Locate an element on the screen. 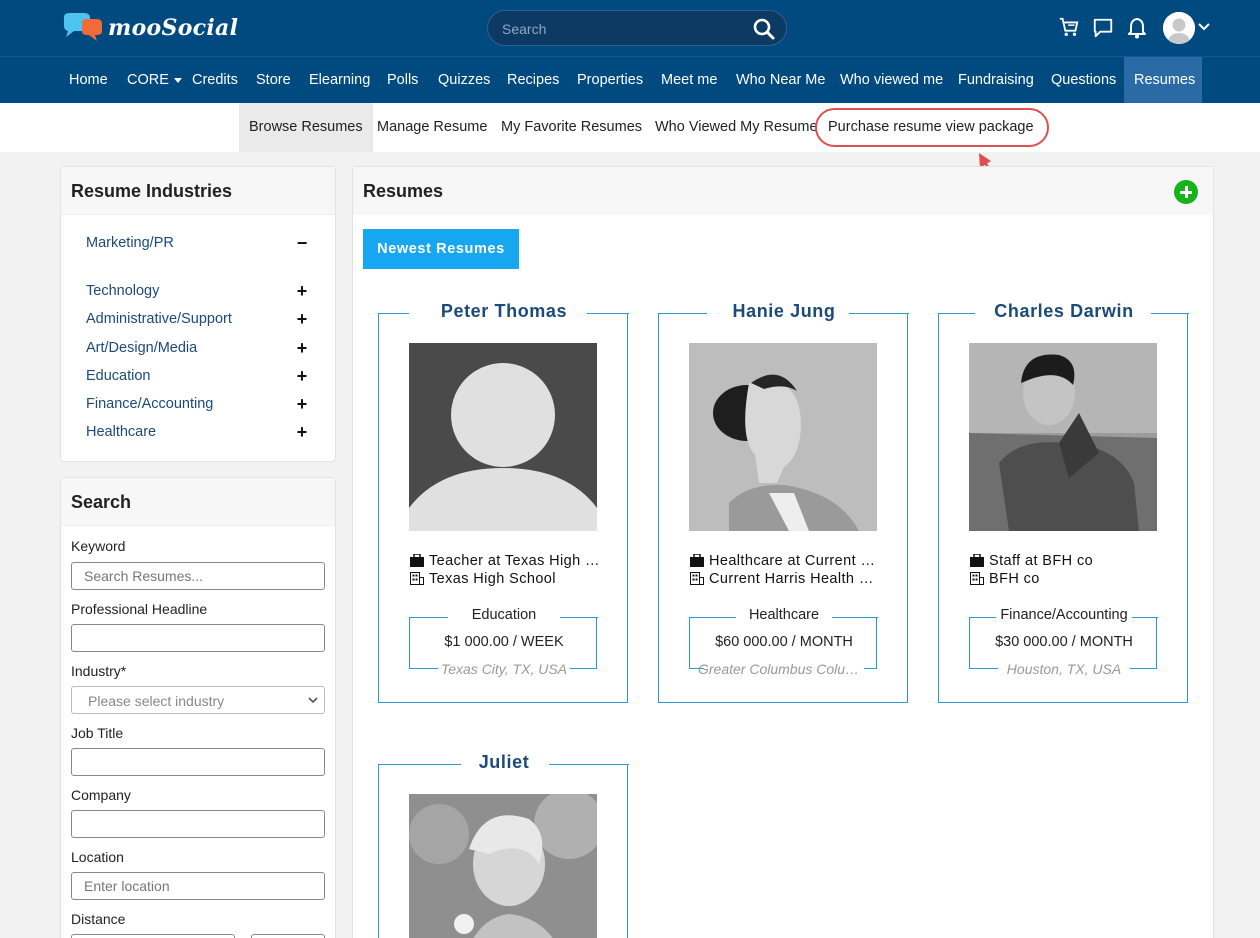 The height and width of the screenshot is (938, 1260). nav-label: Fundraising is located at coordinates (996, 80).